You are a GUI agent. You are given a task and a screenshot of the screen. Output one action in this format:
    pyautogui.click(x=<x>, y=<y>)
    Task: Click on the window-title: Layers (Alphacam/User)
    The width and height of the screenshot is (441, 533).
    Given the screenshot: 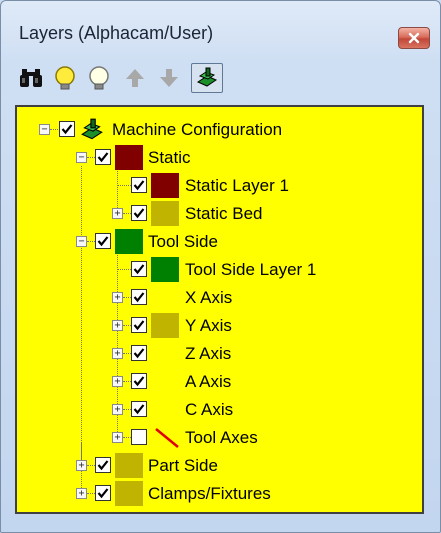 What is the action you would take?
    pyautogui.click(x=116, y=33)
    